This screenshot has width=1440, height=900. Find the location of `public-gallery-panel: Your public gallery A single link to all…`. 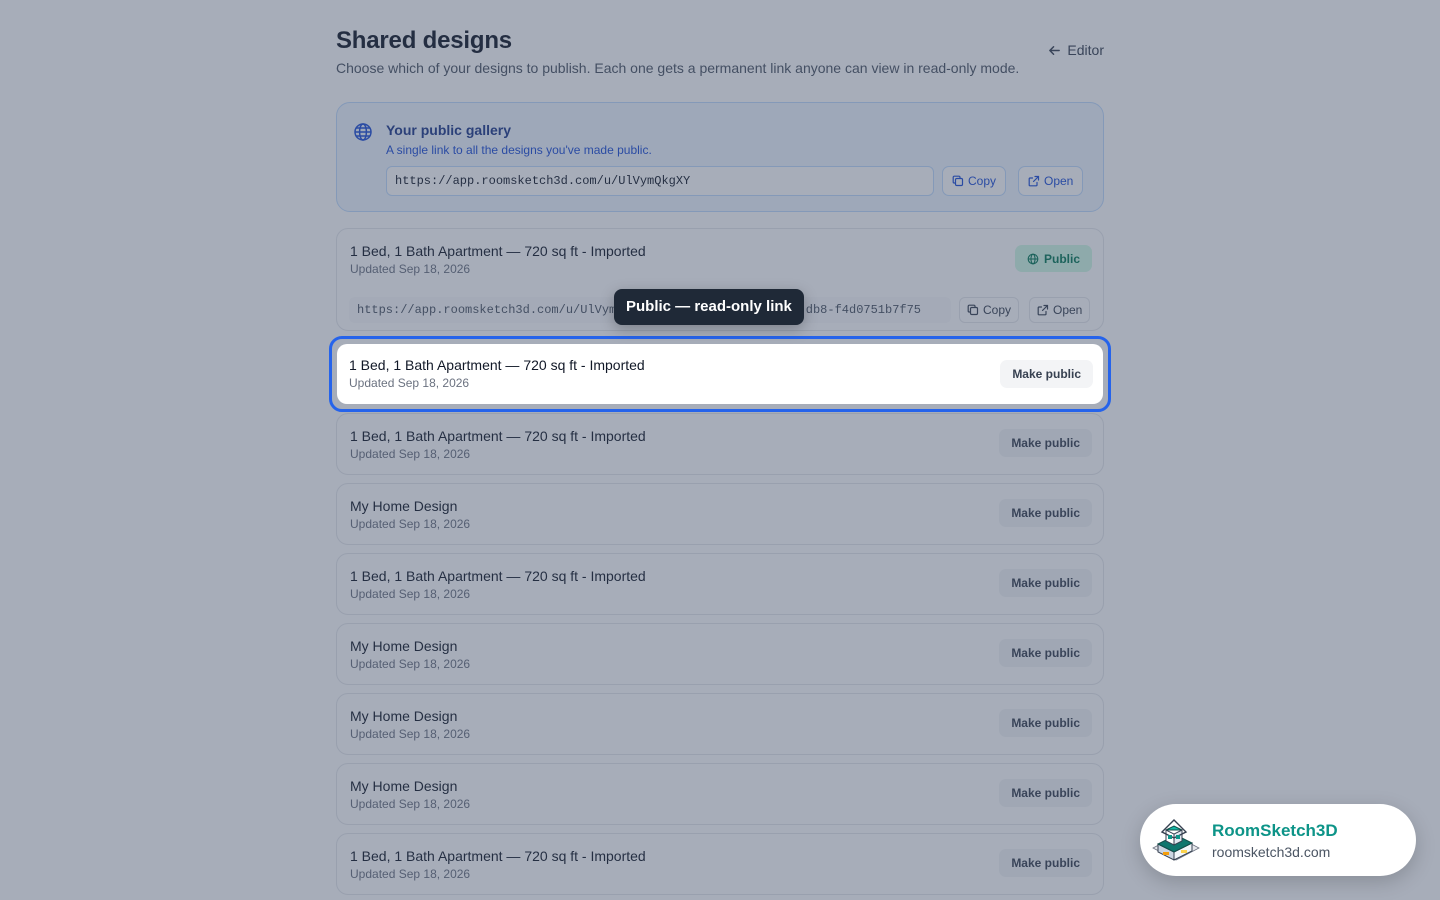

public-gallery-panel: Your public gallery A single link to all… is located at coordinates (720, 157).